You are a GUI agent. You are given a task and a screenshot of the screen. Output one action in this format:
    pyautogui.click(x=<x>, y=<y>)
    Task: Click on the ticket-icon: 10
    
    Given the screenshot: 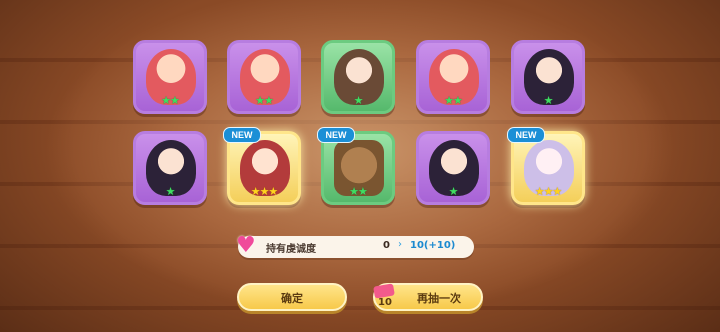 What is the action you would take?
    pyautogui.click(x=384, y=298)
    